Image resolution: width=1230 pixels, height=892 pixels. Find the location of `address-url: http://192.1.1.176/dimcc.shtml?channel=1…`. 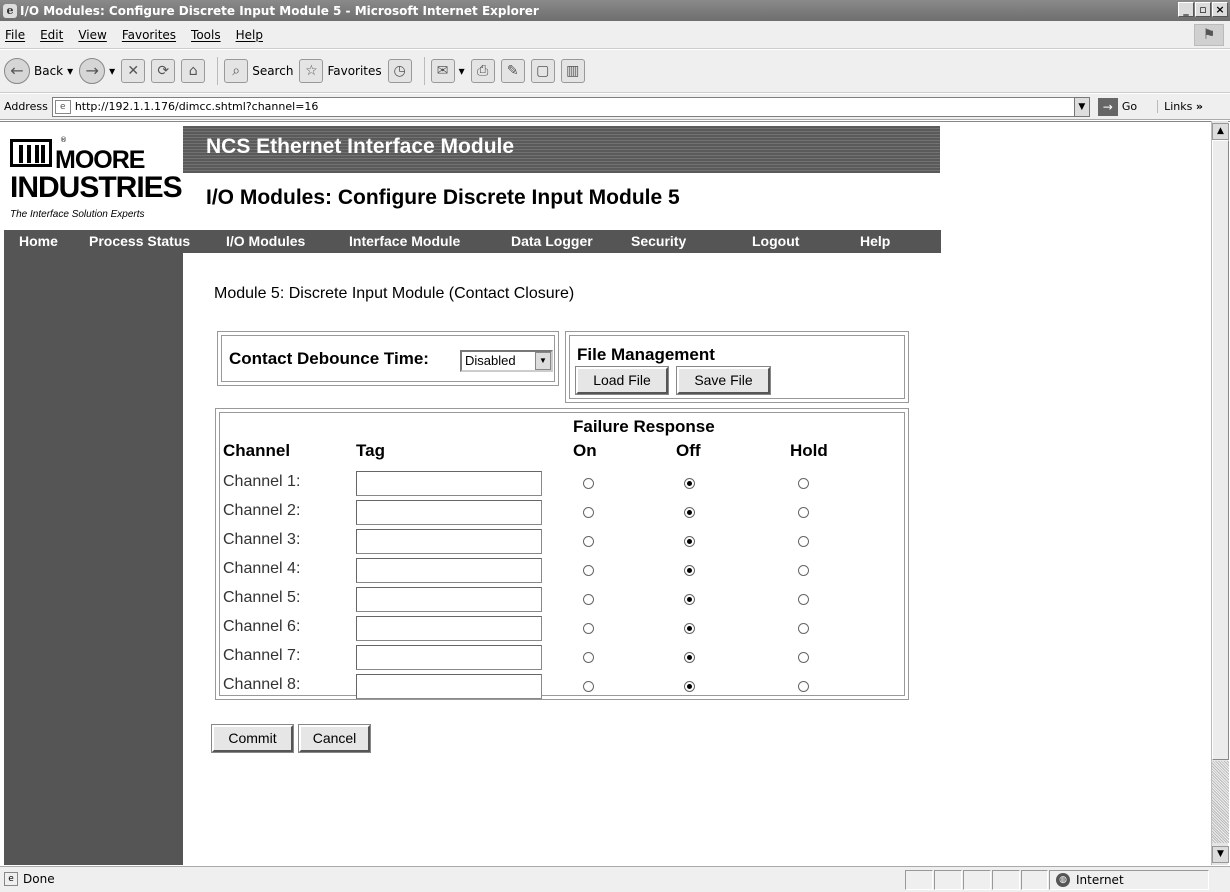

address-url: http://192.1.1.176/dimcc.shtml?channel=1… is located at coordinates (197, 106).